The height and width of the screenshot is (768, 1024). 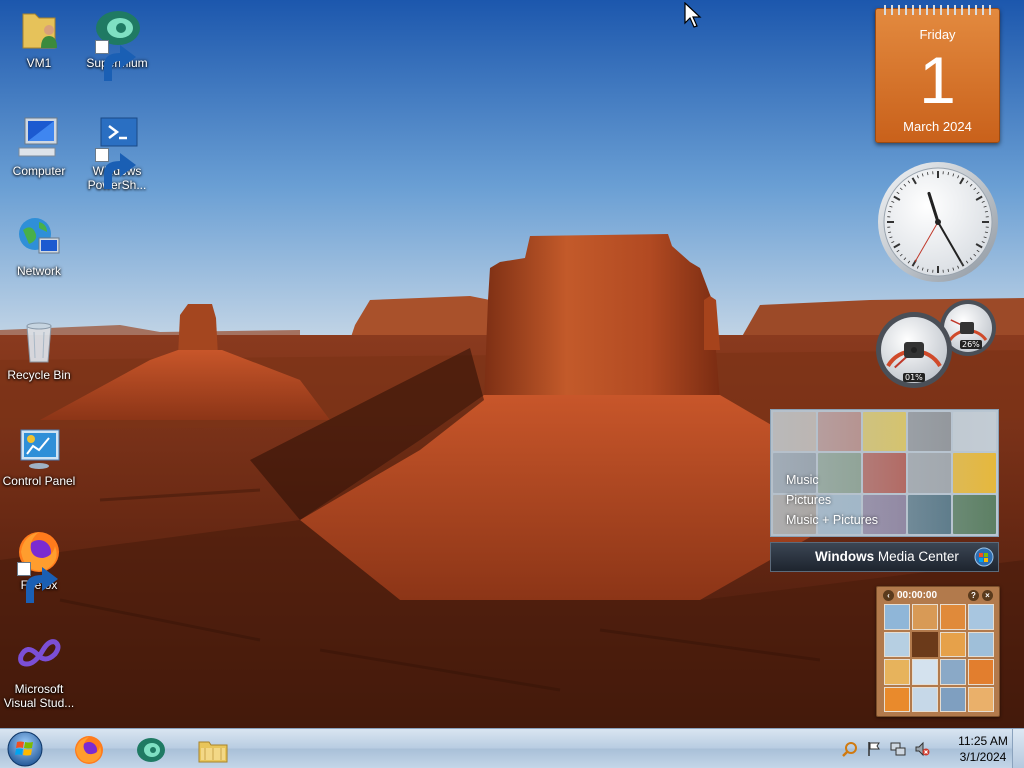 What do you see at coordinates (983, 741) in the screenshot?
I see `taskbar-time: 11:25 AM` at bounding box center [983, 741].